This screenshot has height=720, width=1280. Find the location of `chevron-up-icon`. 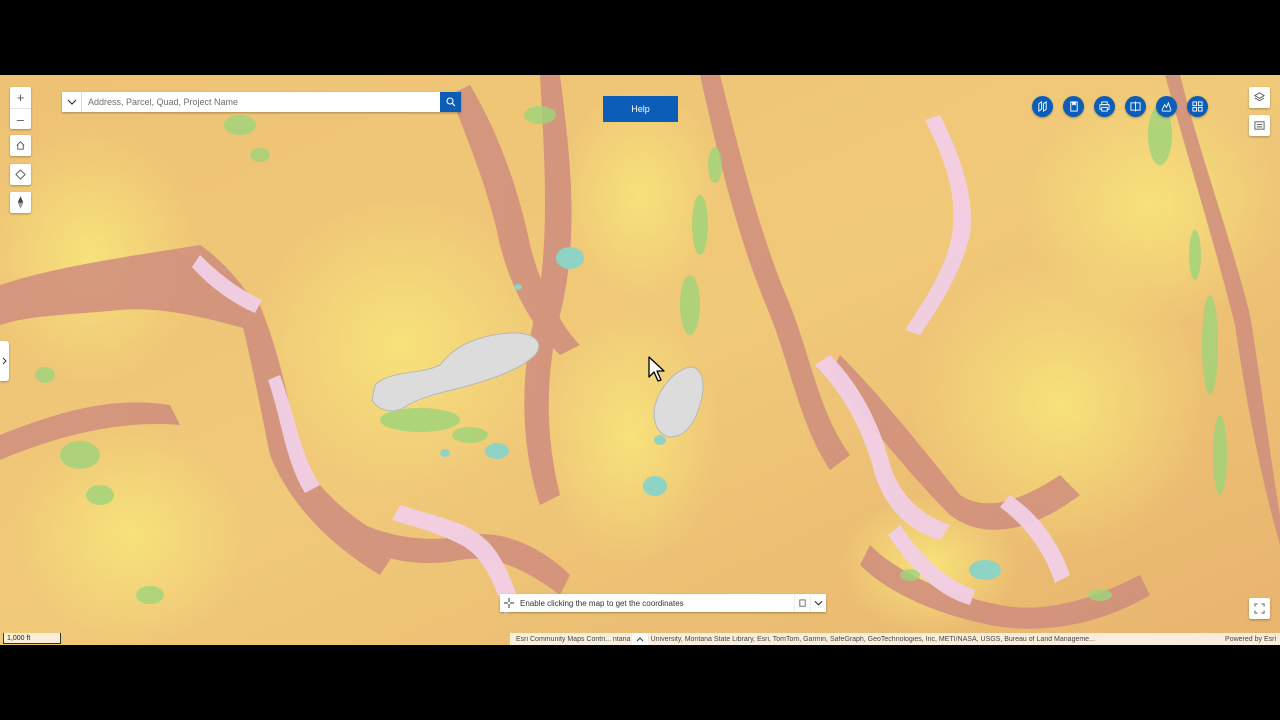

chevron-up-icon is located at coordinates (640, 638).